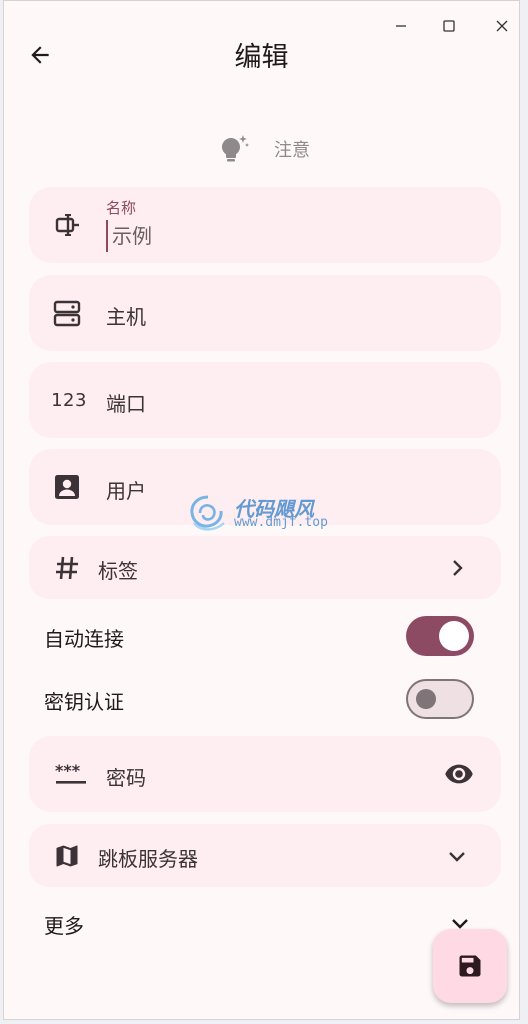 This screenshot has height=1024, width=528. I want to click on name-field-label: 名称, so click(121, 208).